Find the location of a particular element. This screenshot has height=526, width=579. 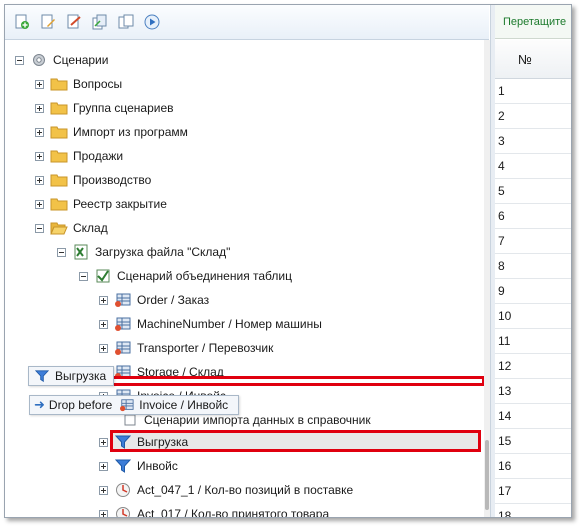

grid-row: 17 is located at coordinates (533, 491).